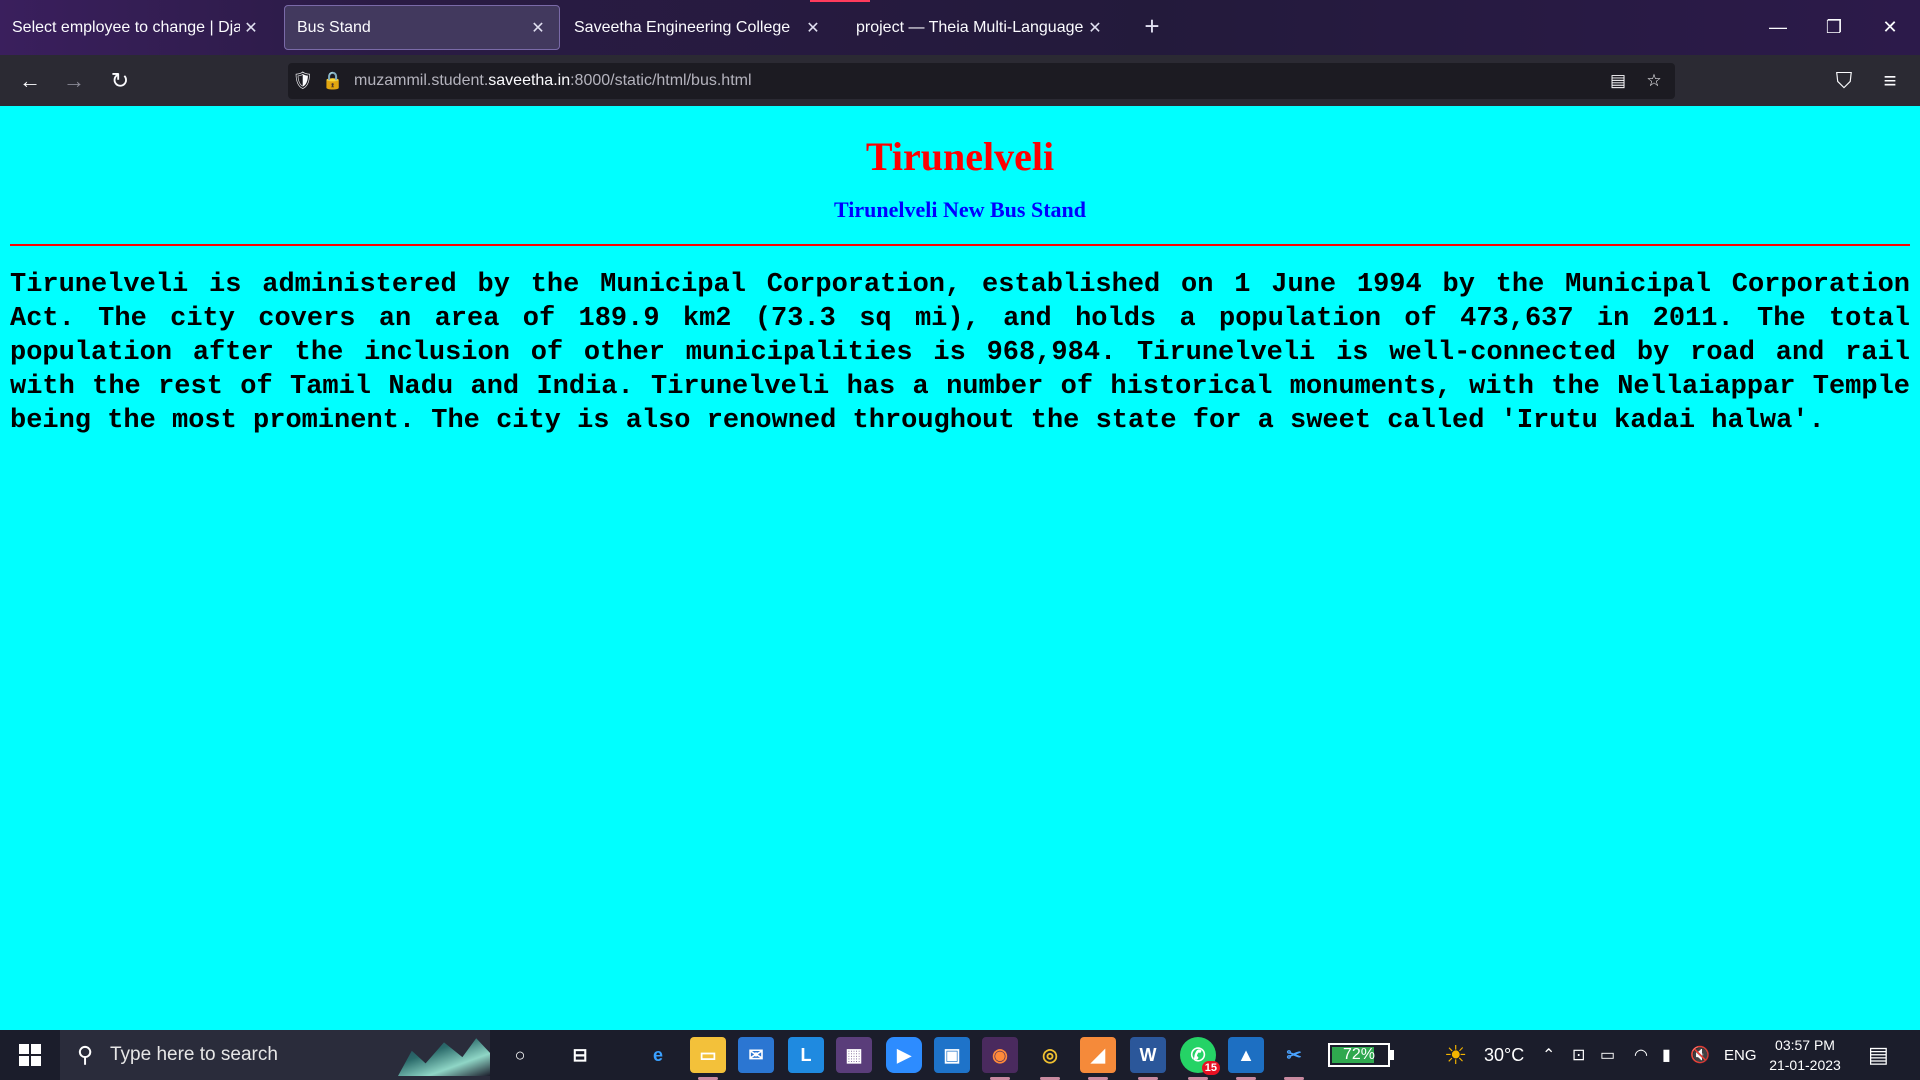  I want to click on tab-label: Bus Stand, so click(334, 27).